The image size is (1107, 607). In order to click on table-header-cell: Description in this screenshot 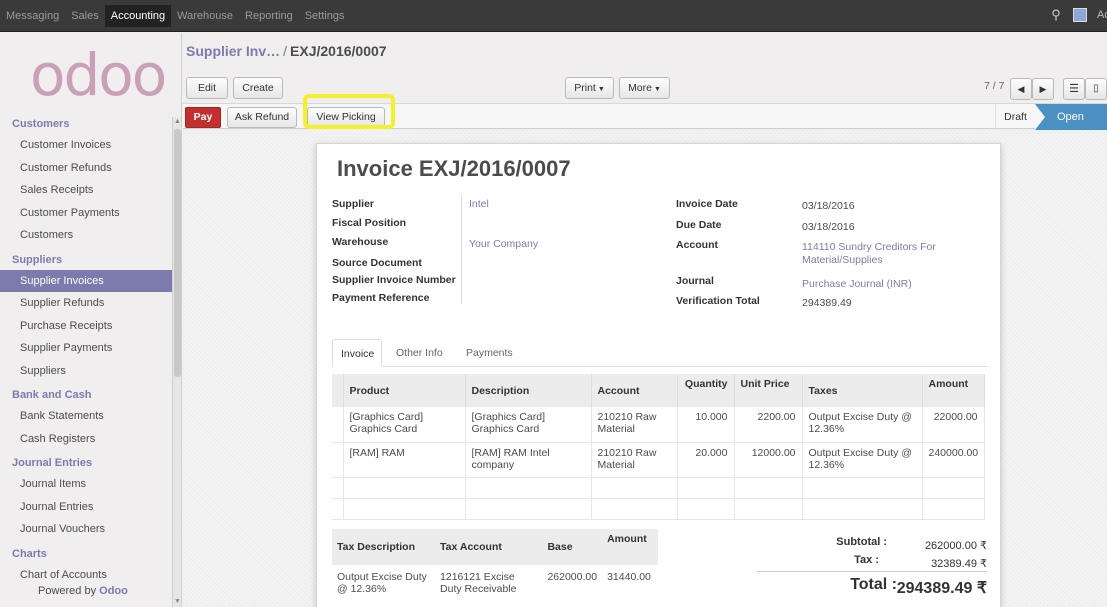, I will do `click(528, 390)`.